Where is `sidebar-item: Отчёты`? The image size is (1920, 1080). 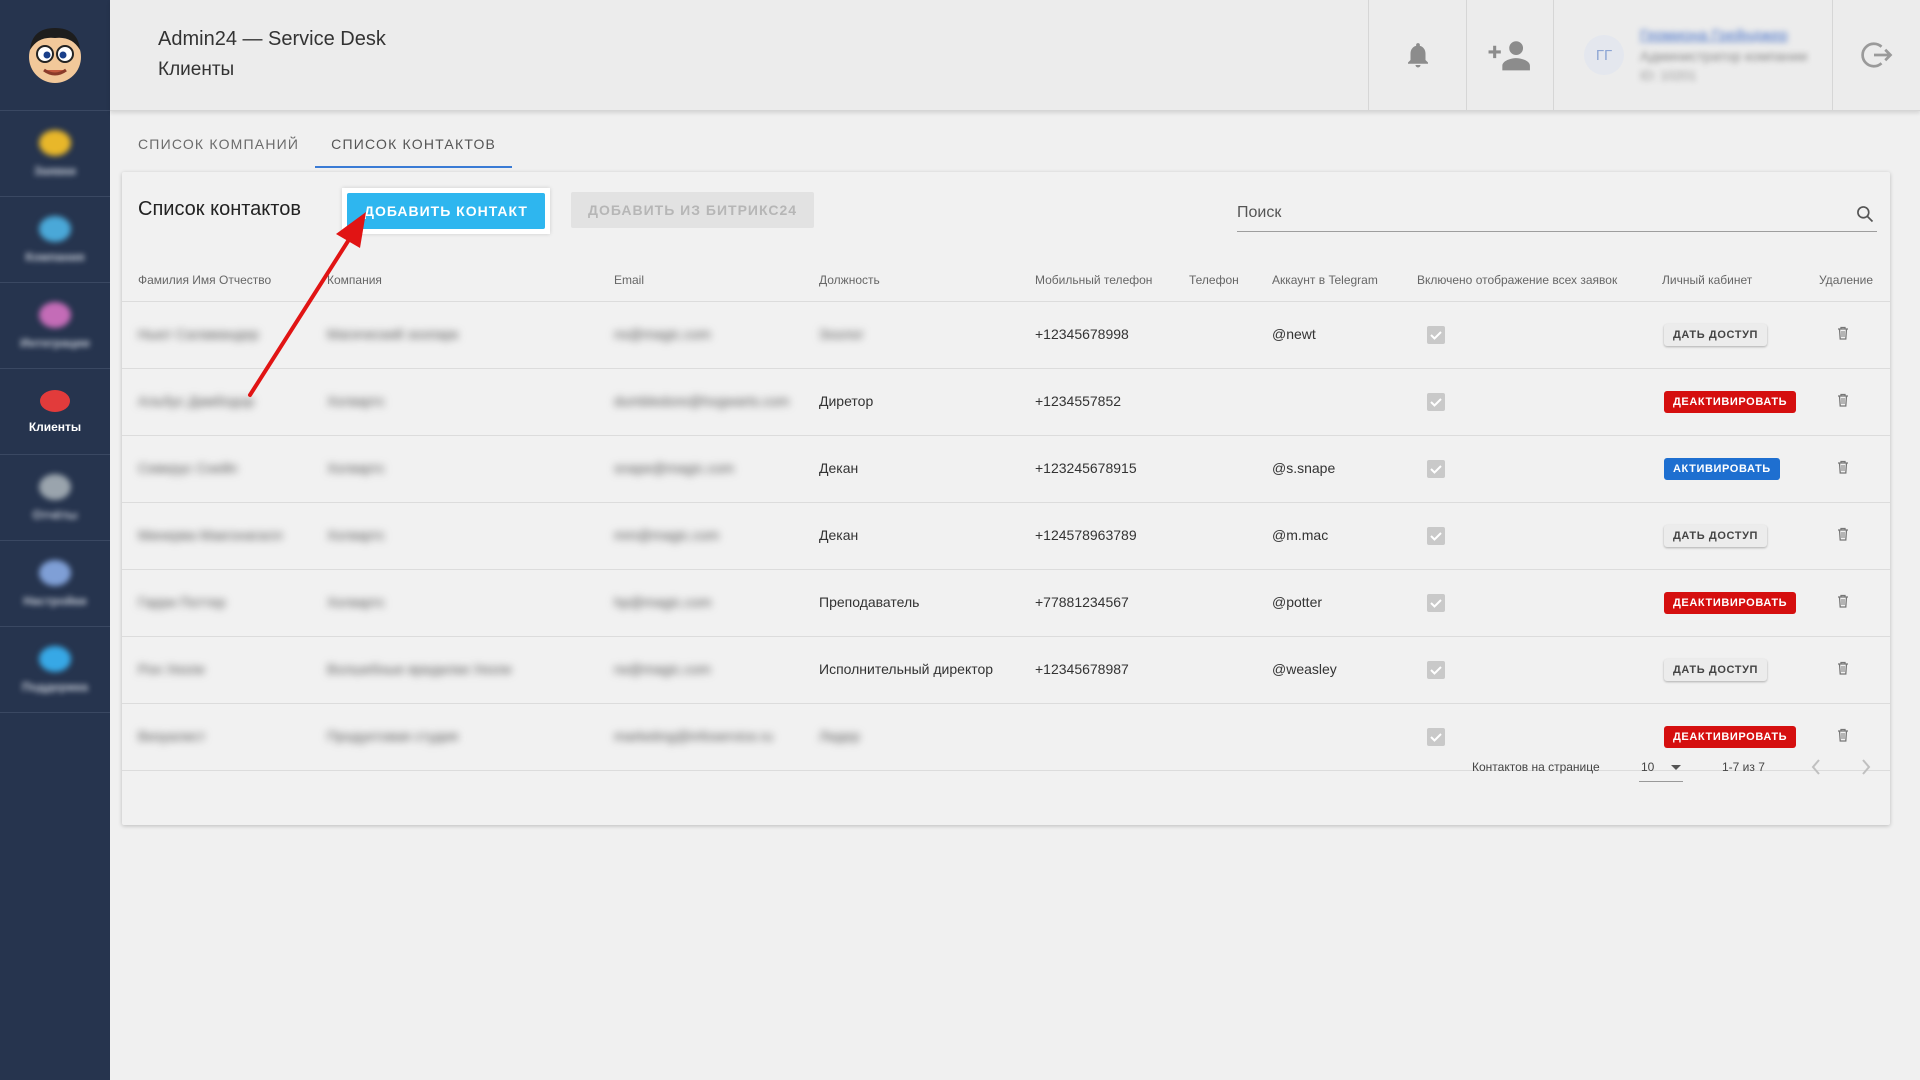
sidebar-item: Отчёты is located at coordinates (55, 498).